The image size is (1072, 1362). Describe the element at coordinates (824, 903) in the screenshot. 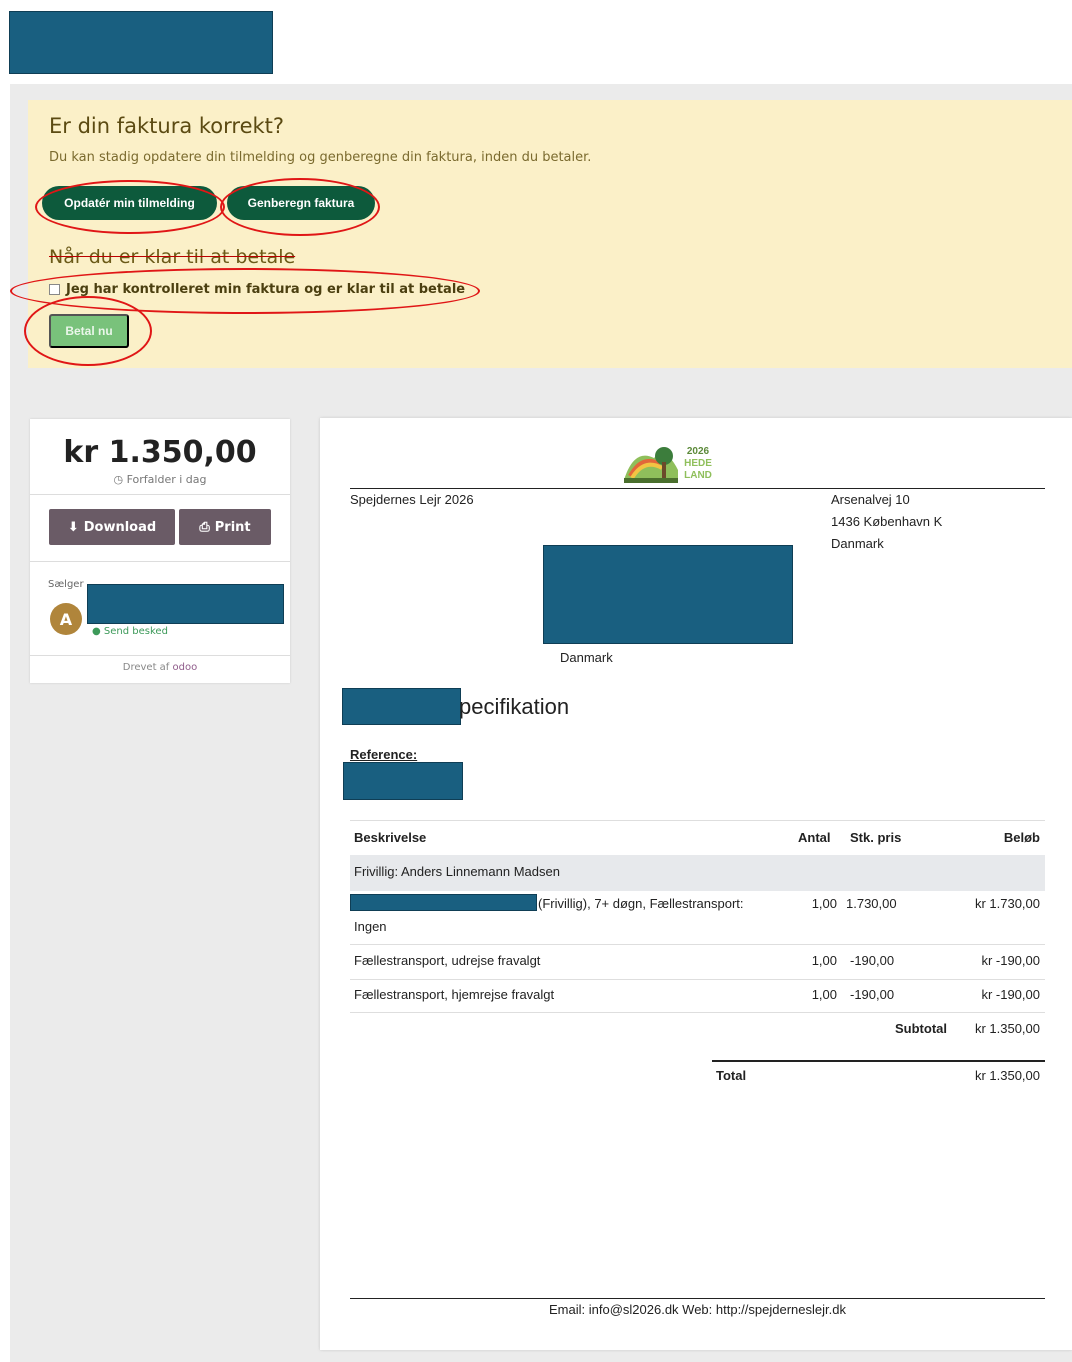

I see `line1-qty: 1,00` at that location.